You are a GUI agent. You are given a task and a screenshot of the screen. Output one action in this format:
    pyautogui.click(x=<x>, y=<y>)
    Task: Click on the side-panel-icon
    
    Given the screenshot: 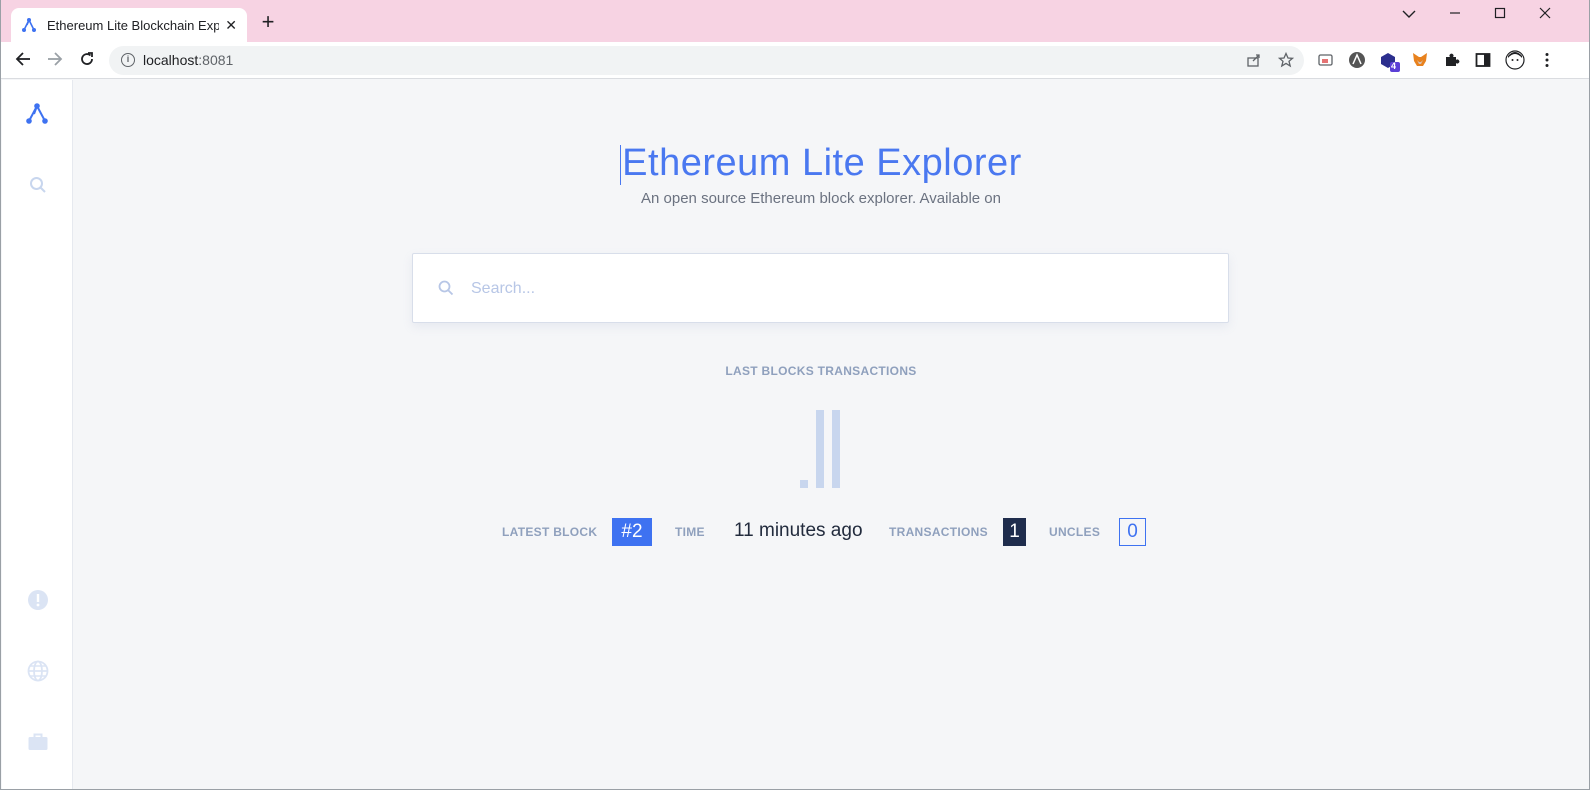 What is the action you would take?
    pyautogui.click(x=1483, y=60)
    